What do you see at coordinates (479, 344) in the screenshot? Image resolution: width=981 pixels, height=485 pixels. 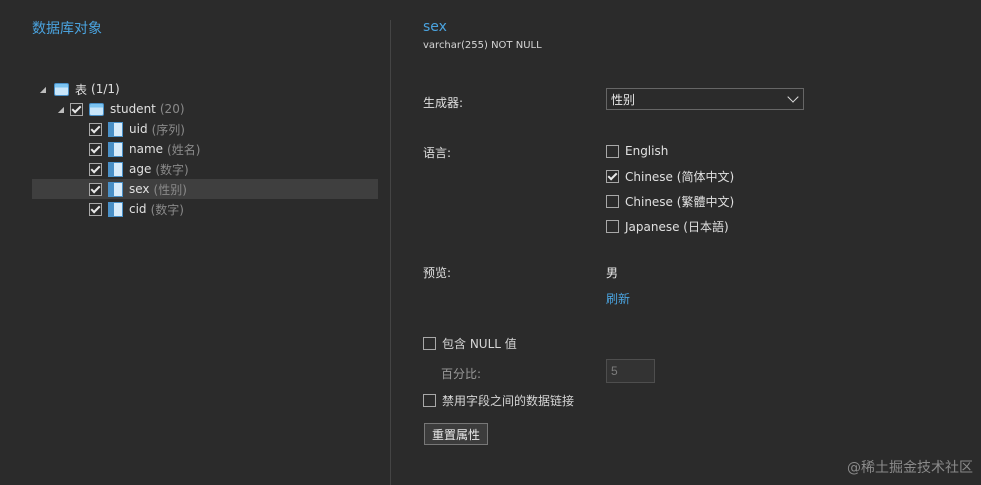 I see `include-null-label: 包含 NULL 值` at bounding box center [479, 344].